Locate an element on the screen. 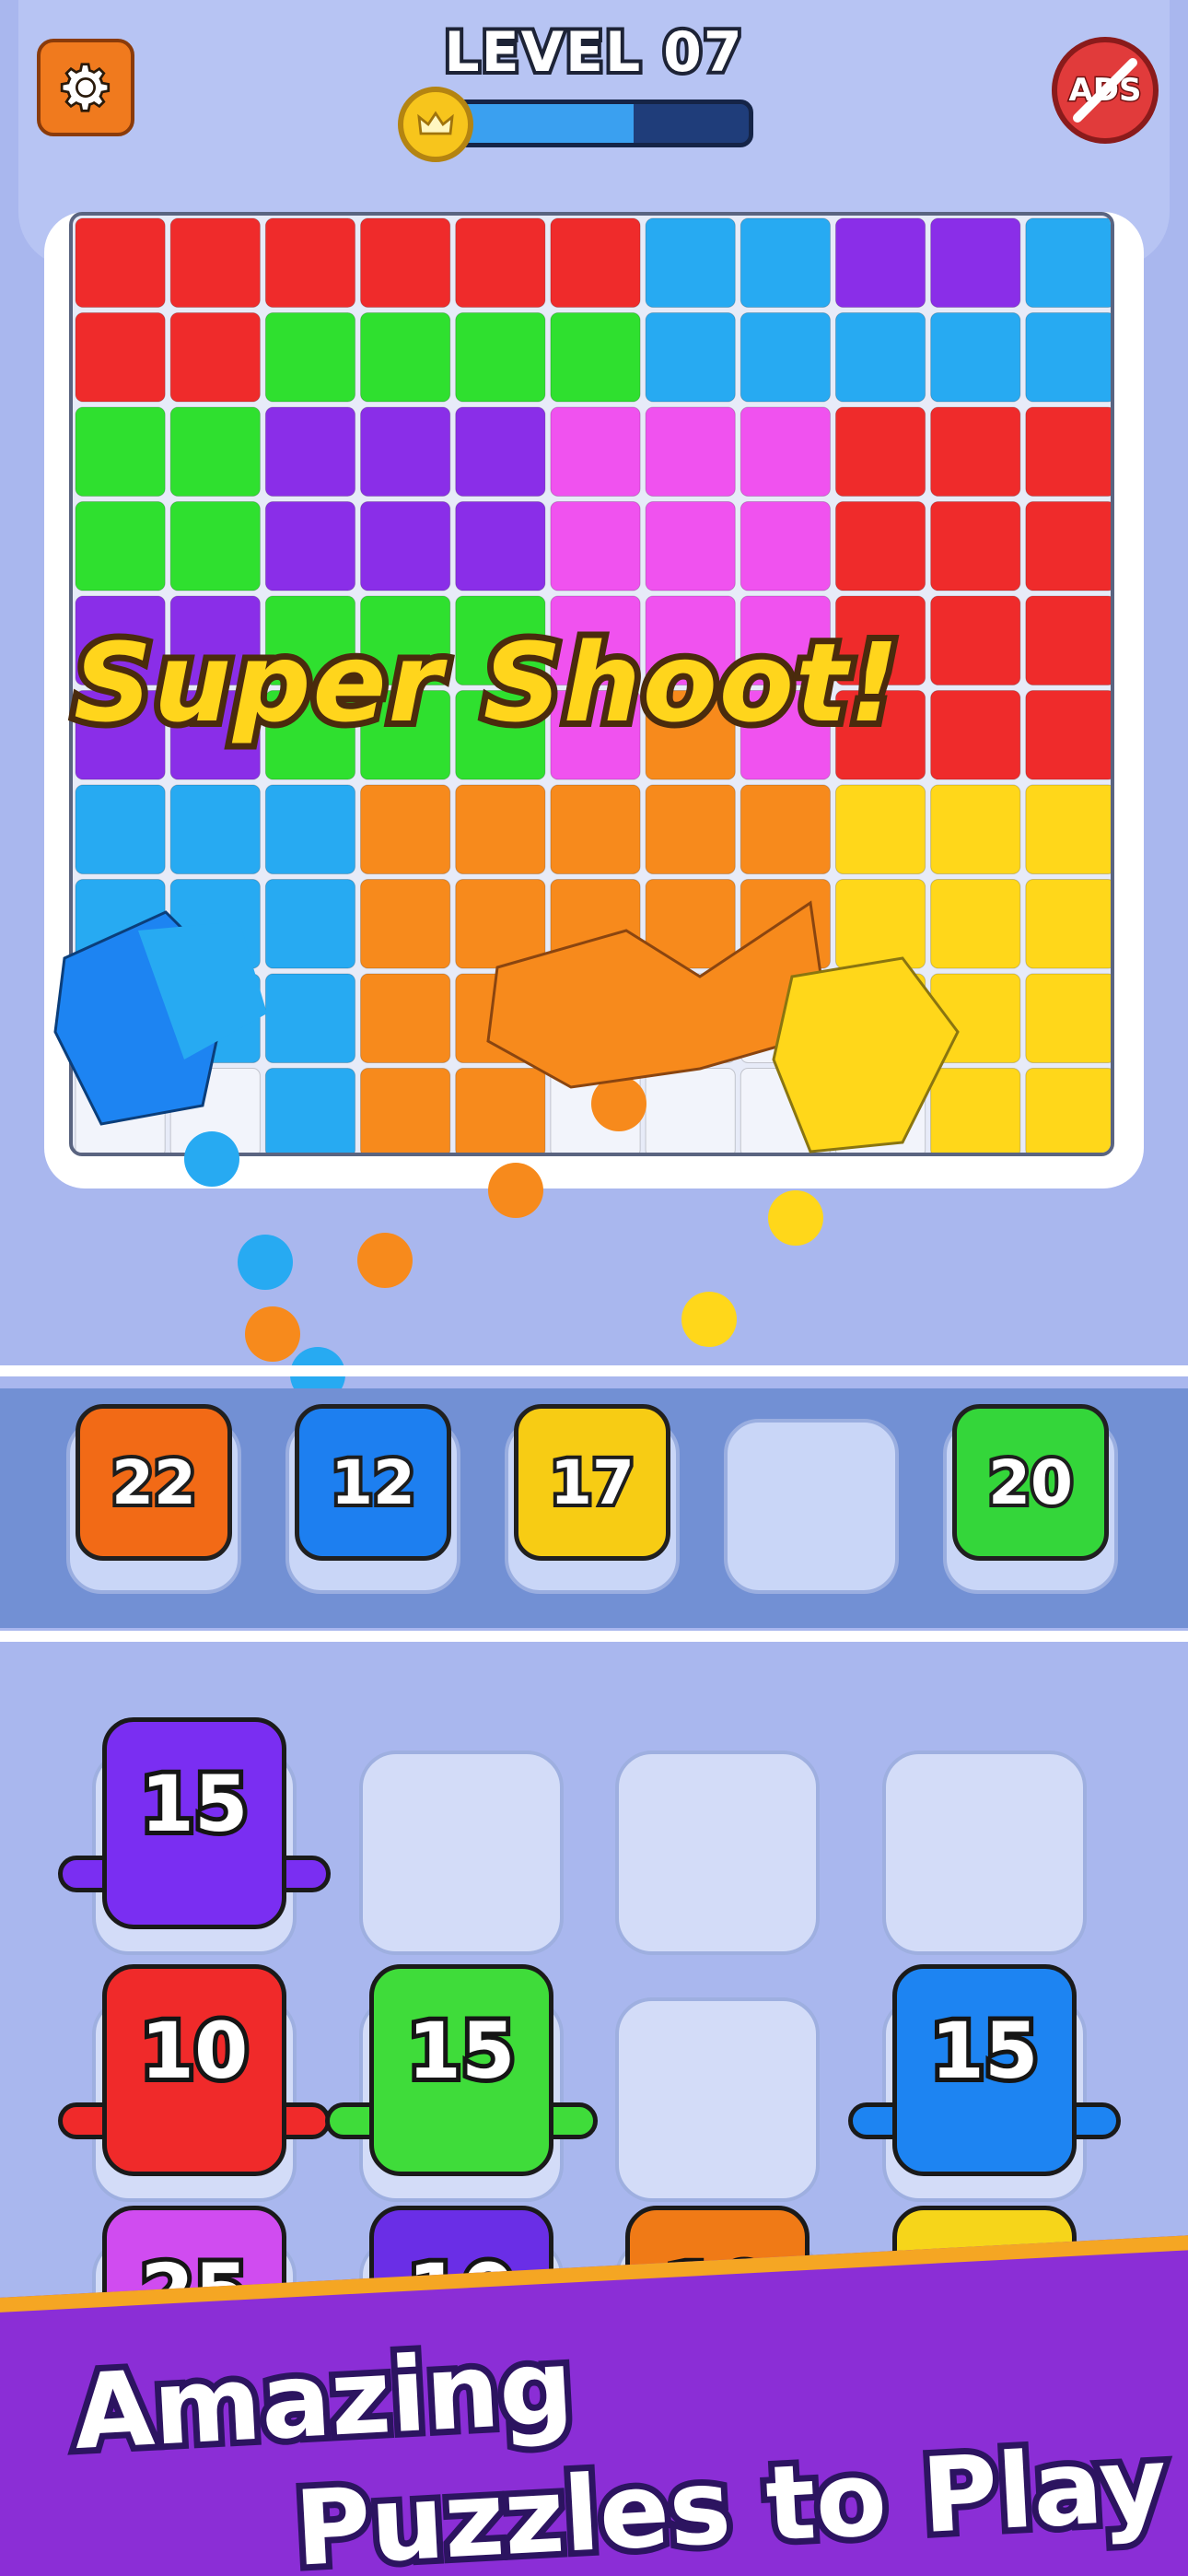 The image size is (1188, 2576). yellow-block-debris is located at coordinates (866, 1054).